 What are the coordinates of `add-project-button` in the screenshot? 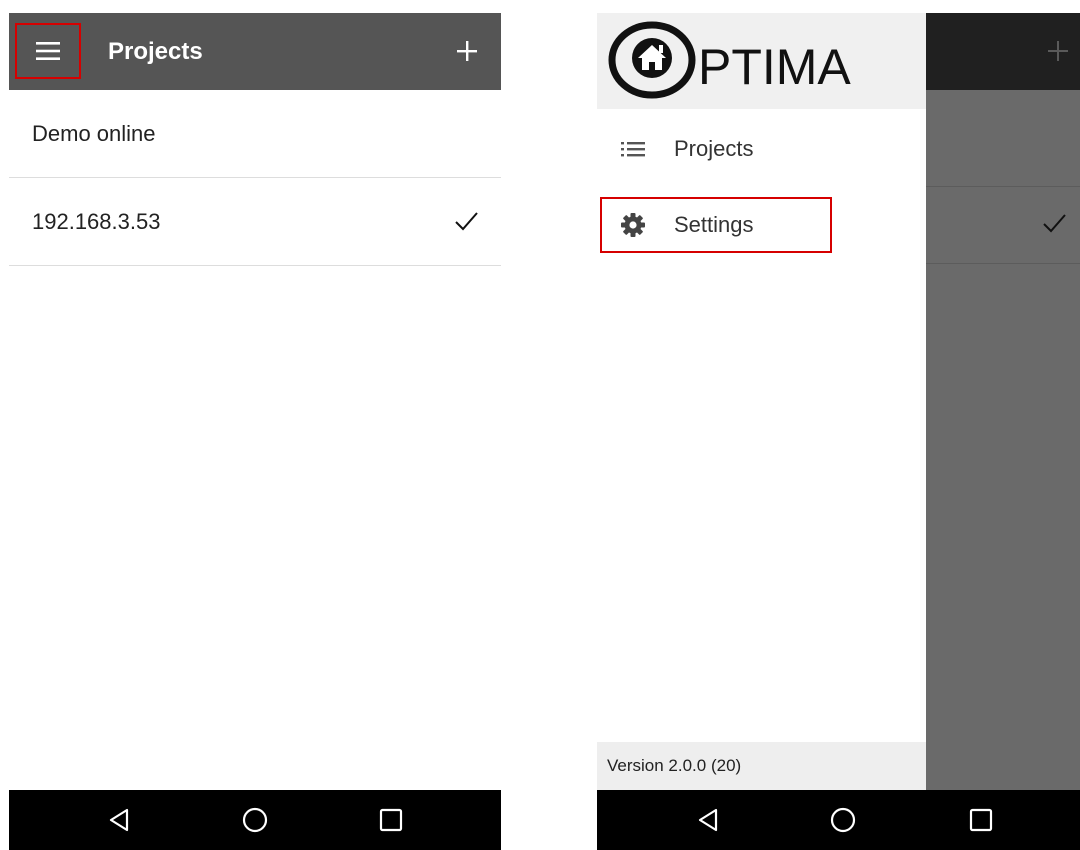 It's located at (467, 51).